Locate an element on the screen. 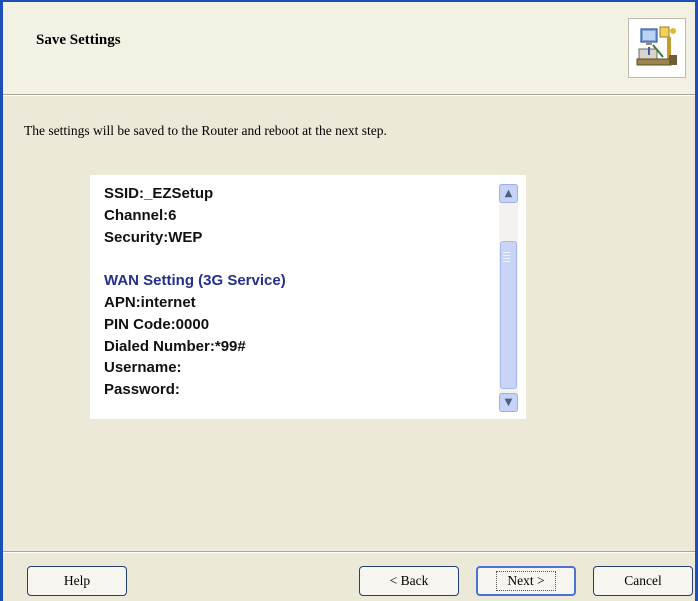  scrollbar-thumb is located at coordinates (508, 315).